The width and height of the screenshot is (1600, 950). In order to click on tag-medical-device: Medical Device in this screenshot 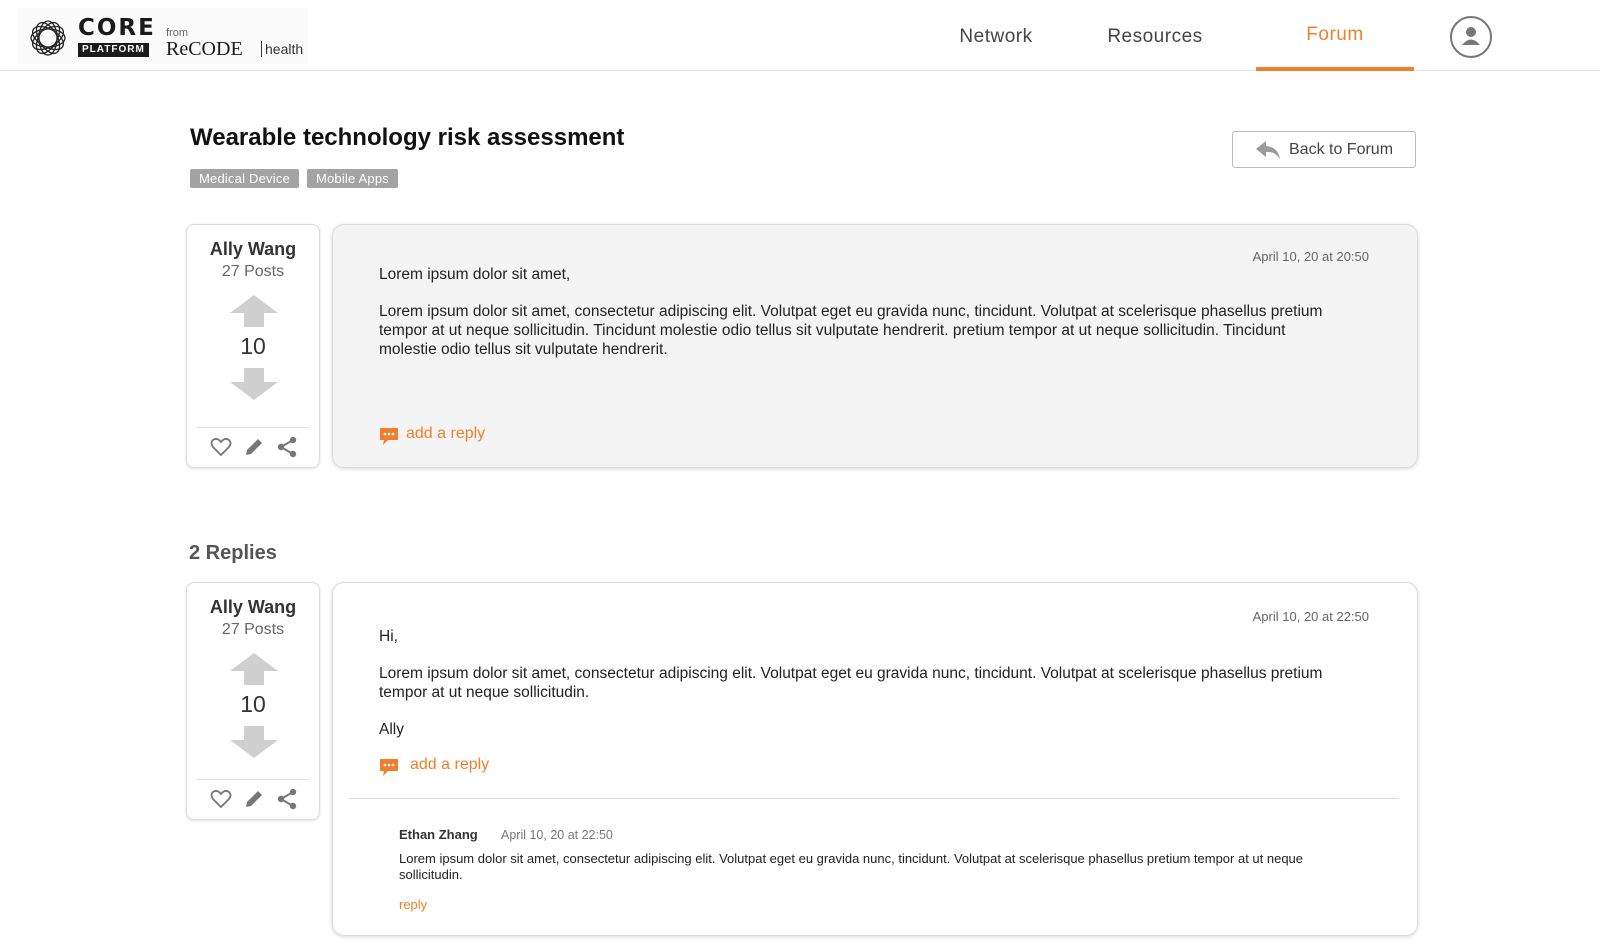, I will do `click(244, 178)`.